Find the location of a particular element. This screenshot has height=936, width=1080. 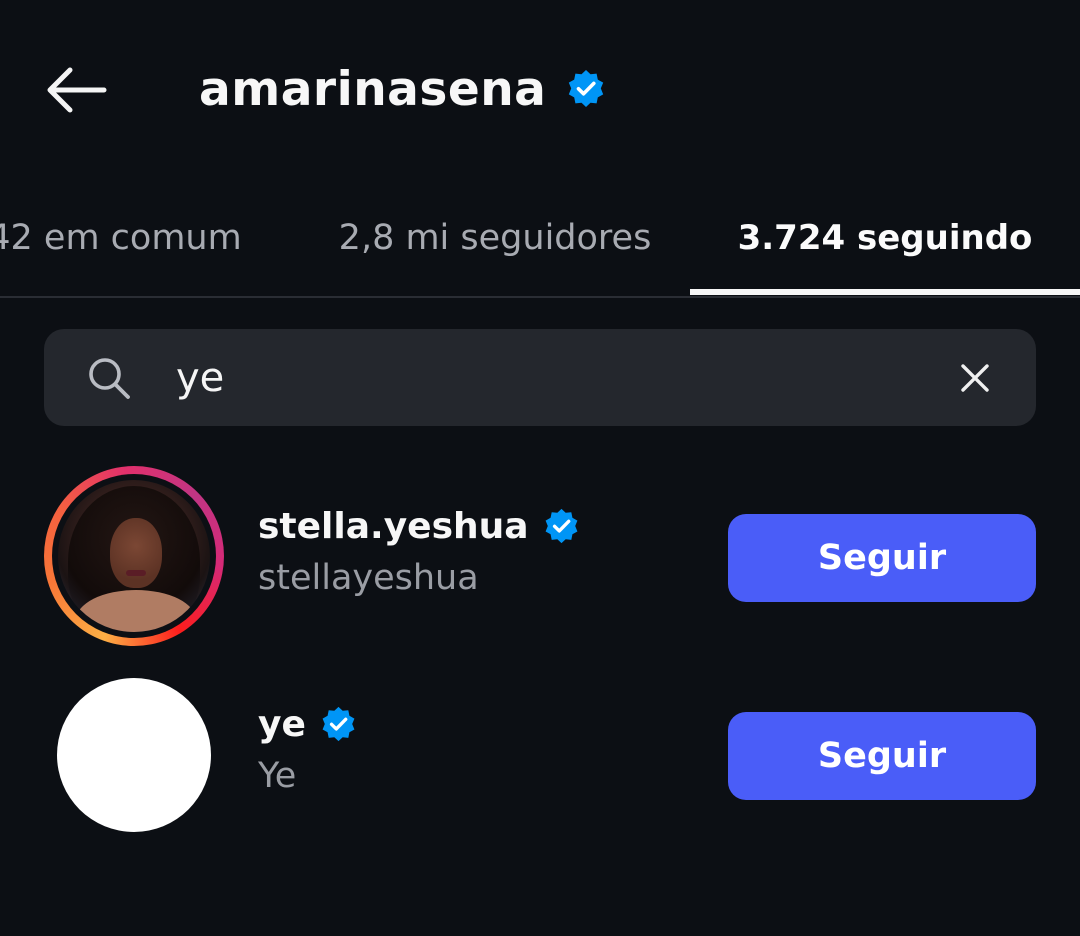

full-name: Ye is located at coordinates (277, 776).